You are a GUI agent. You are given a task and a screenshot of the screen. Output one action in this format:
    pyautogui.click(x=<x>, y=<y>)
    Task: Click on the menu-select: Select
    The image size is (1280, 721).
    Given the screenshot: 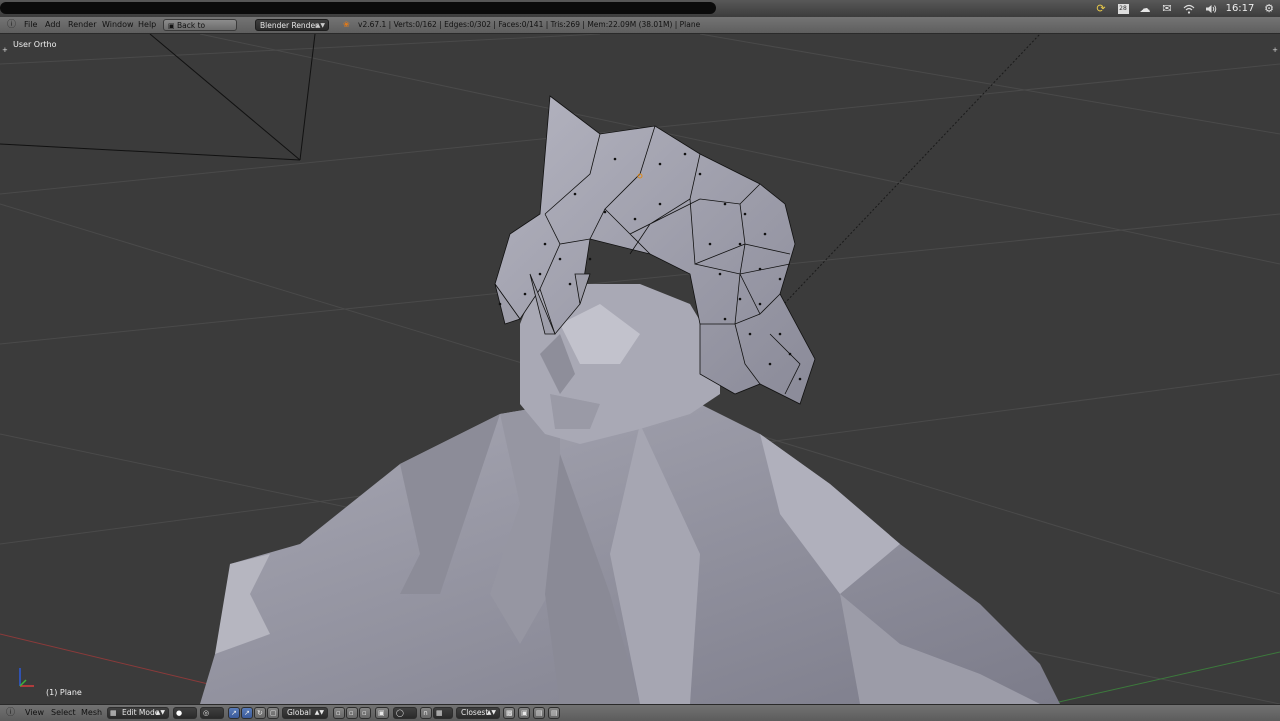 What is the action you would take?
    pyautogui.click(x=63, y=713)
    